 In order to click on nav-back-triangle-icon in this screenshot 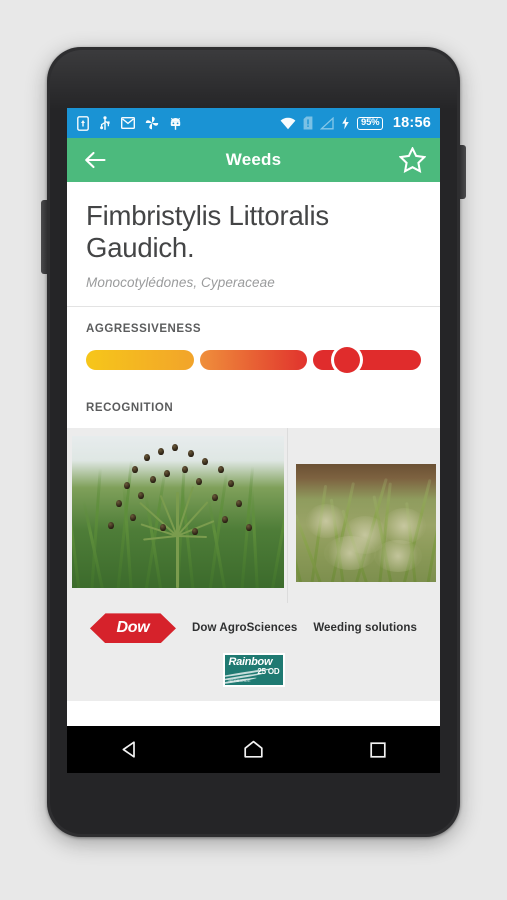, I will do `click(128, 749)`.